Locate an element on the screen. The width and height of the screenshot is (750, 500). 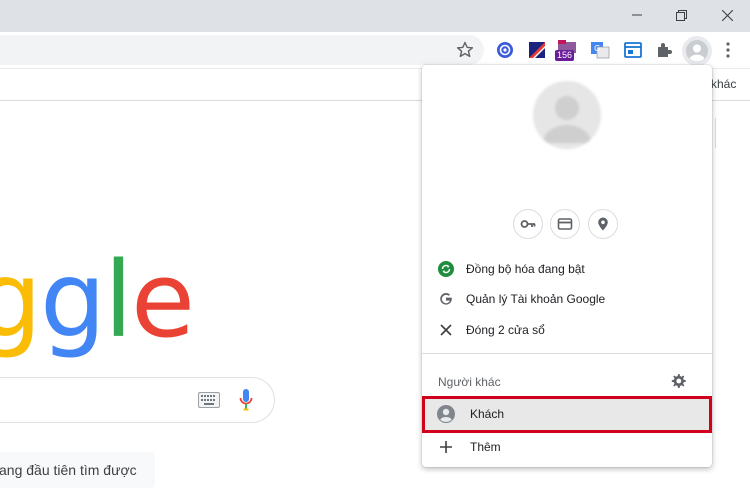
close-windows-label: Đóng 2 cửa sổ is located at coordinates (505, 330).